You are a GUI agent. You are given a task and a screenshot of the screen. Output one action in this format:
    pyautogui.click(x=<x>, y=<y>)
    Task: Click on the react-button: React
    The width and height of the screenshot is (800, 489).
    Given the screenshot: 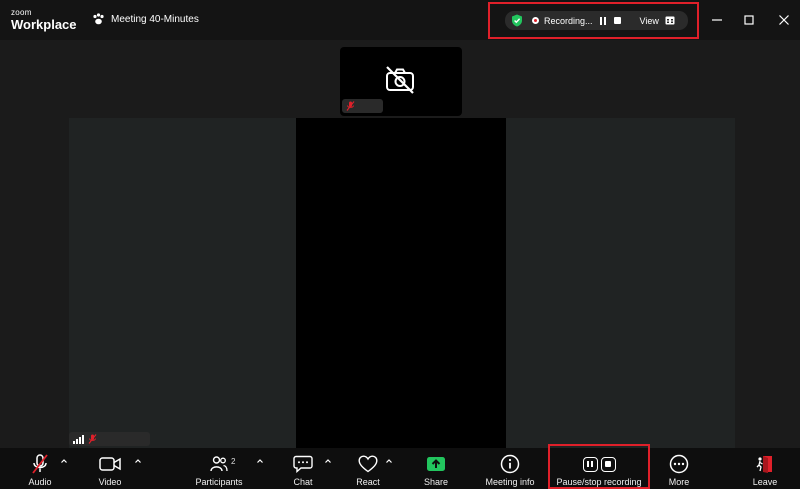 What is the action you would take?
    pyautogui.click(x=368, y=468)
    